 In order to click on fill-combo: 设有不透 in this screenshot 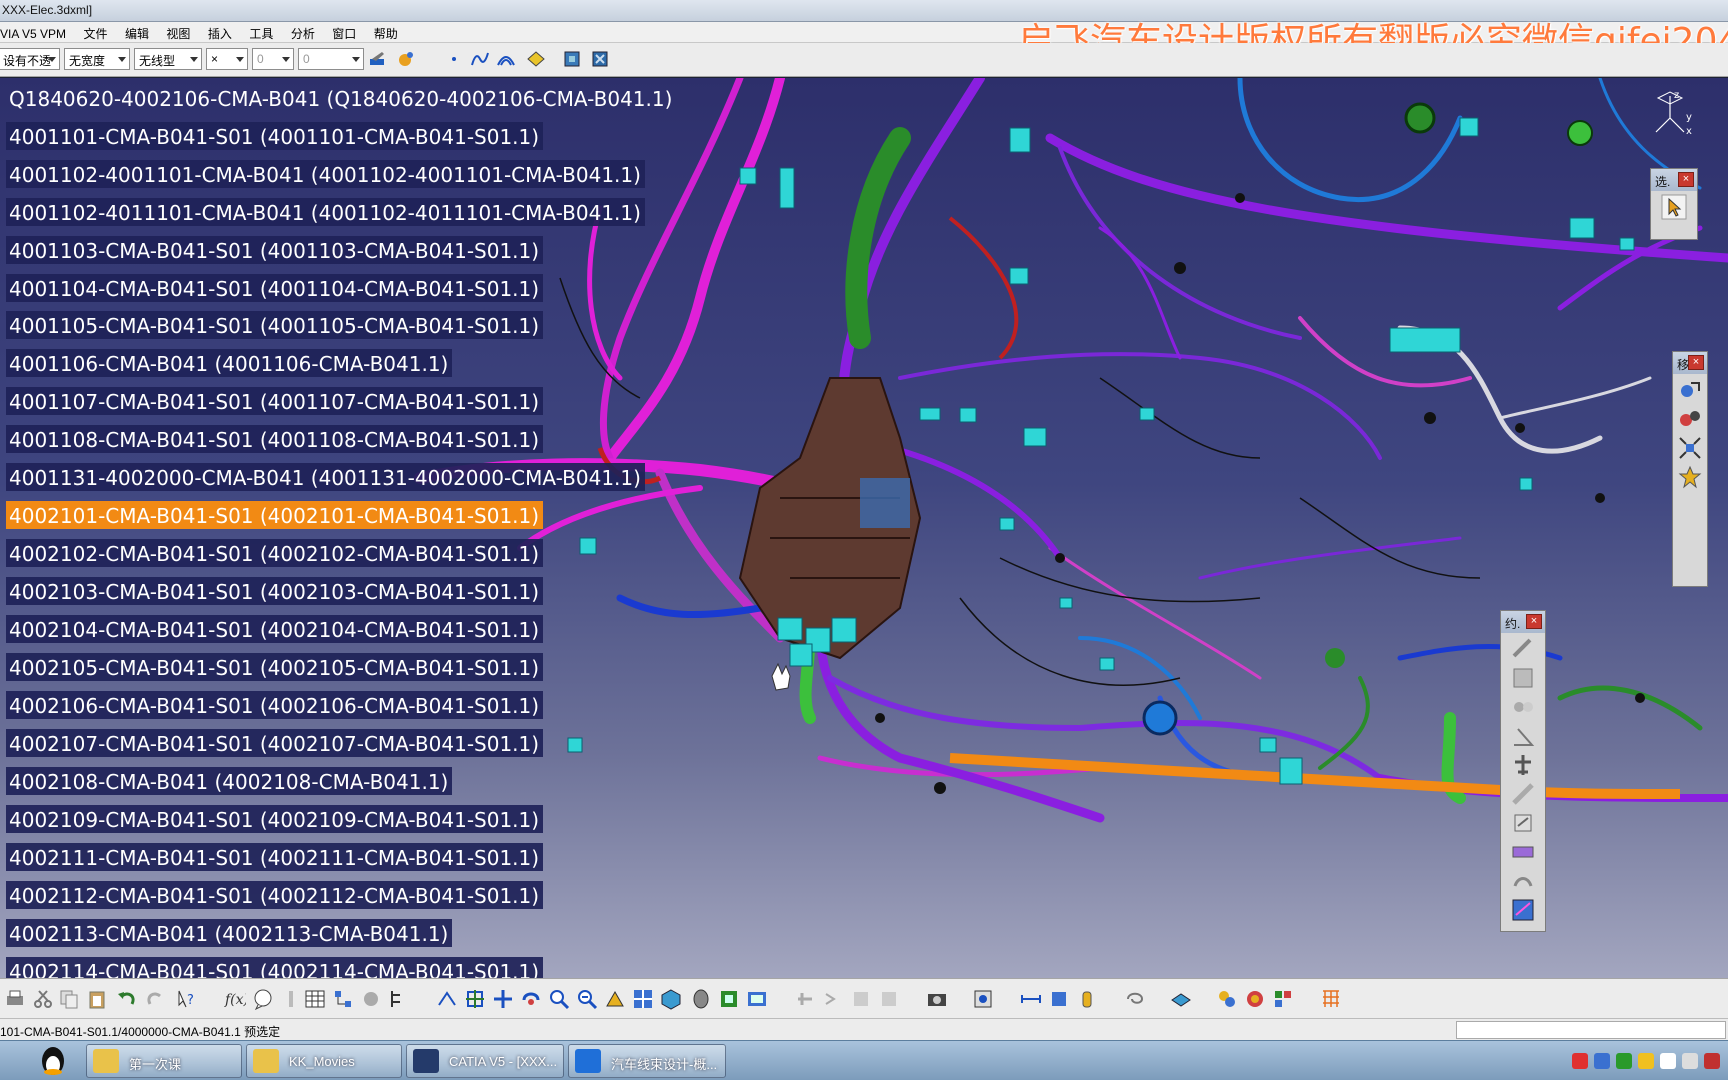, I will do `click(30, 59)`.